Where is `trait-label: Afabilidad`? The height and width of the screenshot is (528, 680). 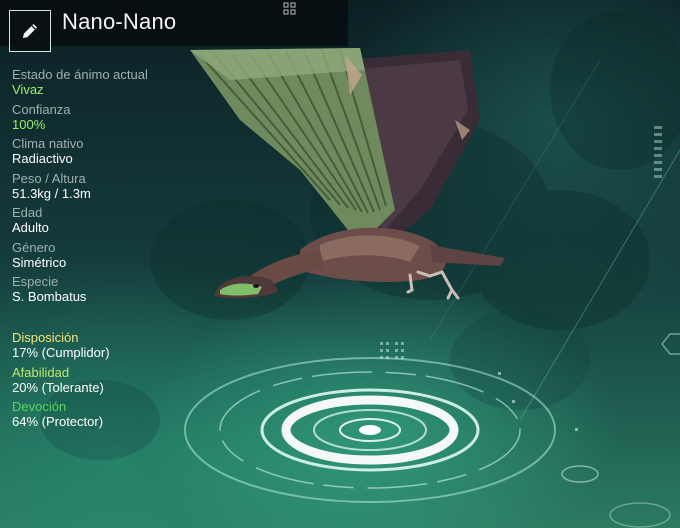
trait-label: Afabilidad is located at coordinates (41, 372).